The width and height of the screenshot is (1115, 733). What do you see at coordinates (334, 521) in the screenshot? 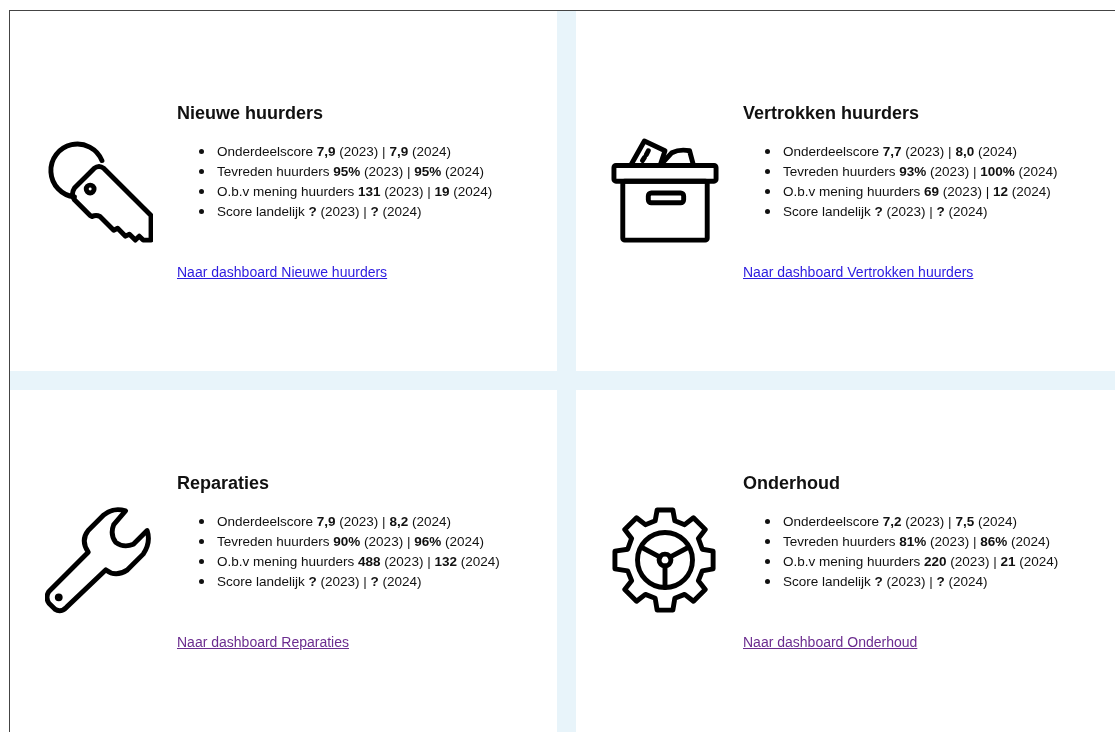
I see `stat-line: Onderdeelscore 7,9 (2023) | 8,2 (2024)` at bounding box center [334, 521].